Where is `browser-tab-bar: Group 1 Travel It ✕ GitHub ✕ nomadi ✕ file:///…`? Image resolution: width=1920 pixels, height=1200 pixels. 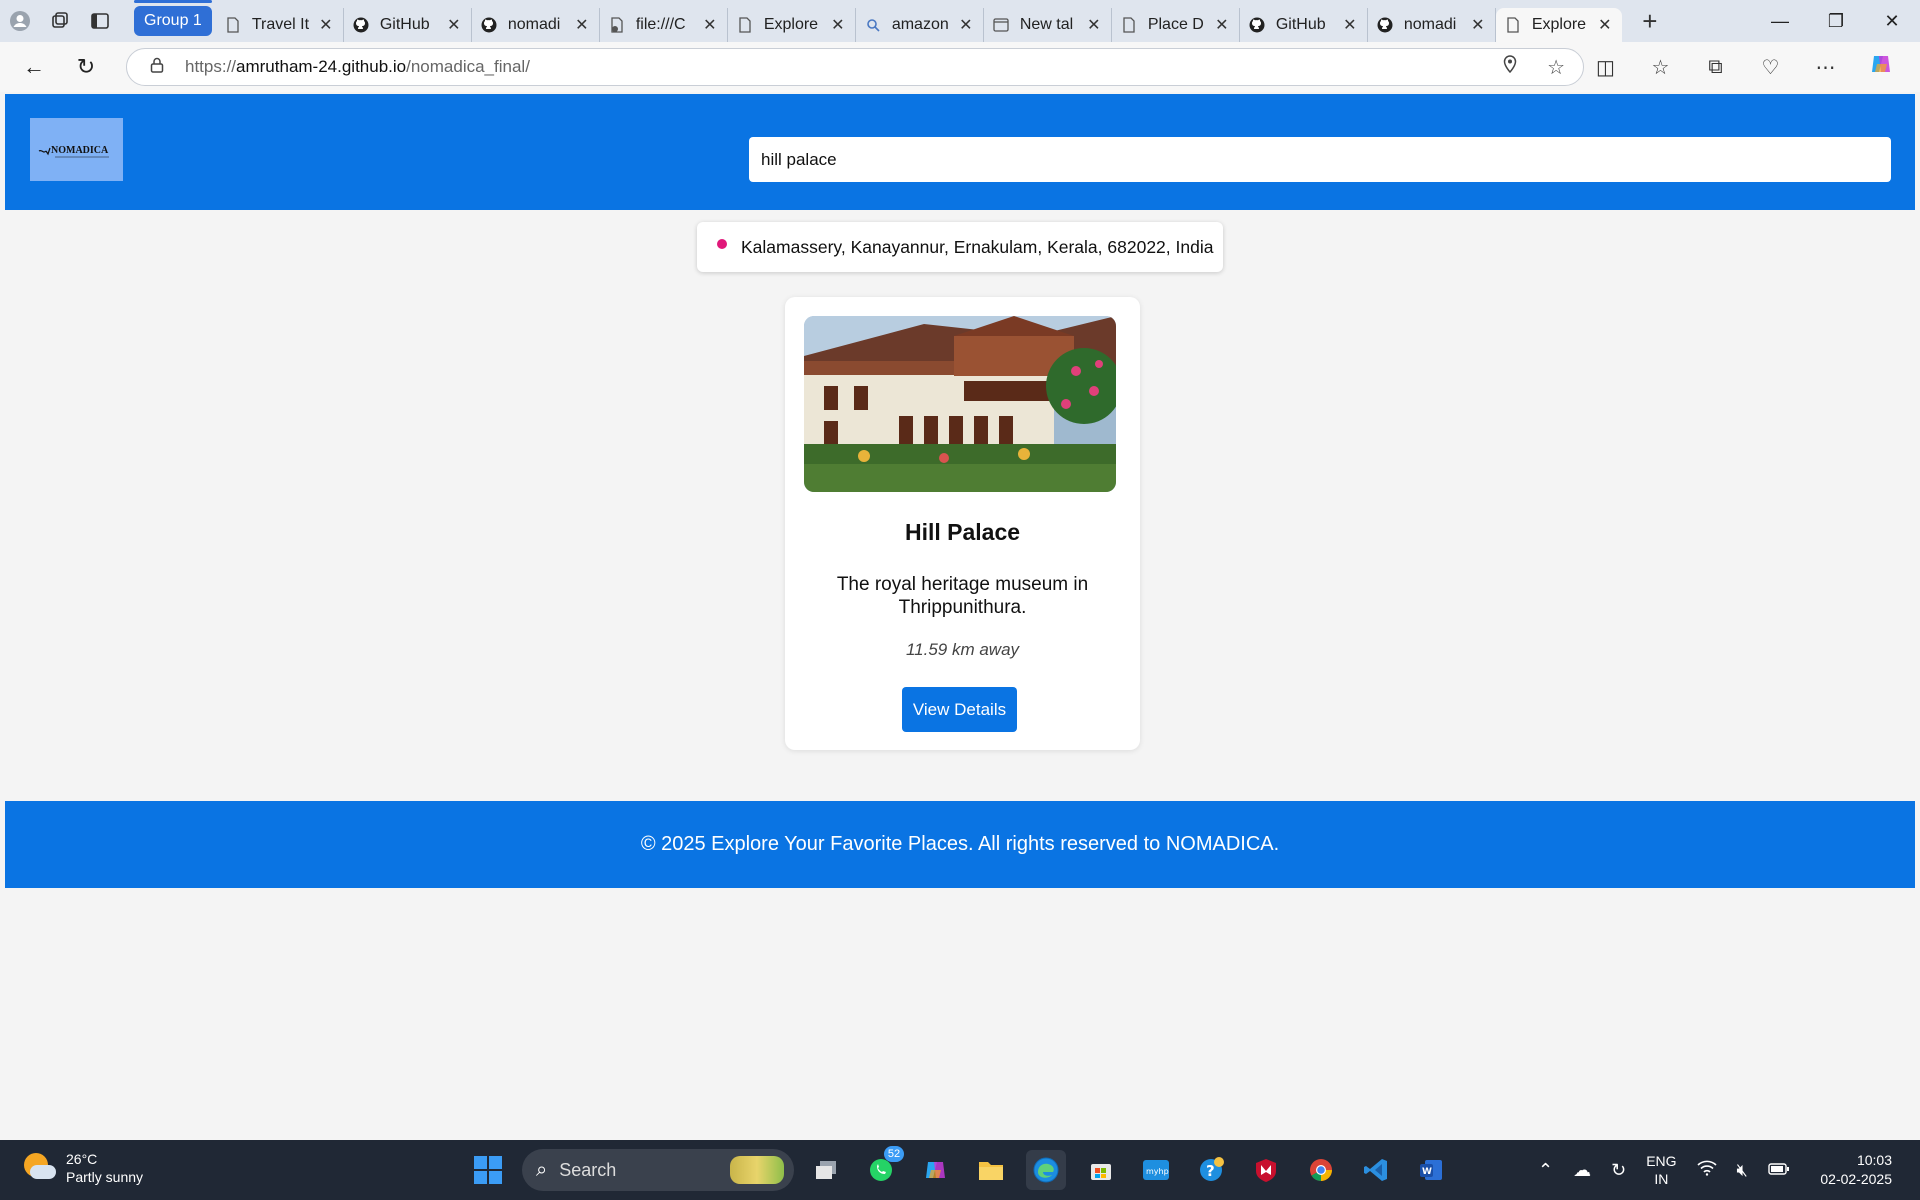
browser-tab-bar: Group 1 Travel It ✕ GitHub ✕ nomadi ✕ file:///… is located at coordinates (960, 21).